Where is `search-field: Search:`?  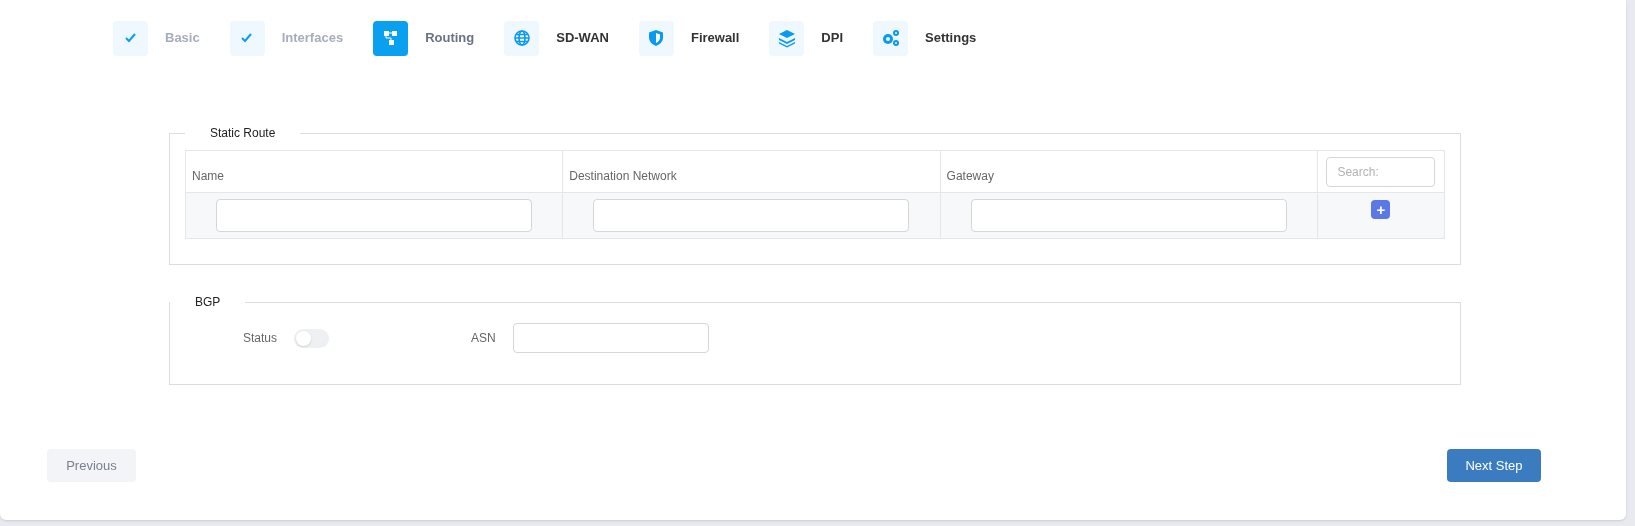 search-field: Search: is located at coordinates (1381, 171).